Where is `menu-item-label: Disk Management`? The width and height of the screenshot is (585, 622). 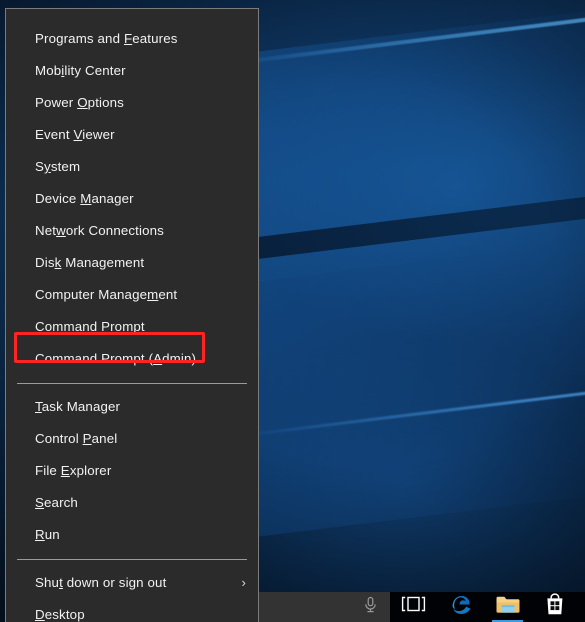
menu-item-label: Disk Management is located at coordinates (90, 262).